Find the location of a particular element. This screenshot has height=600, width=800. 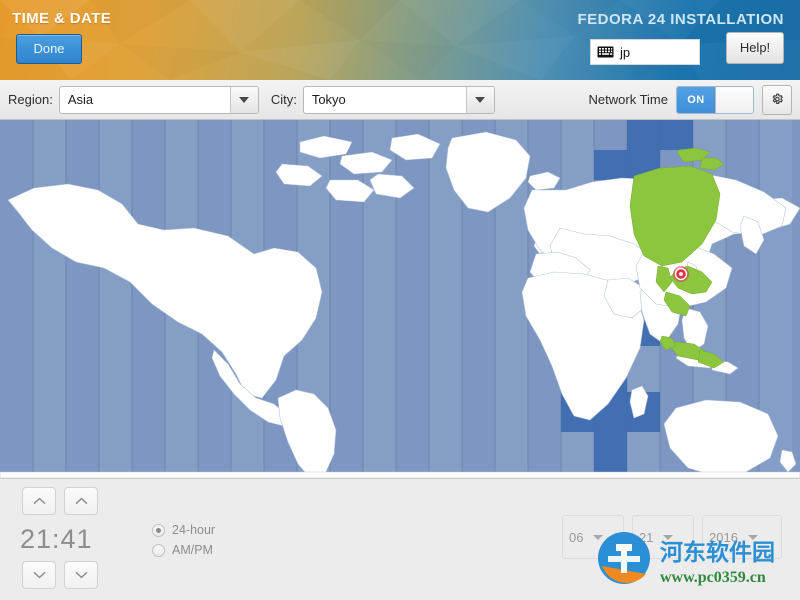

keyboard-icon is located at coordinates (605, 52).